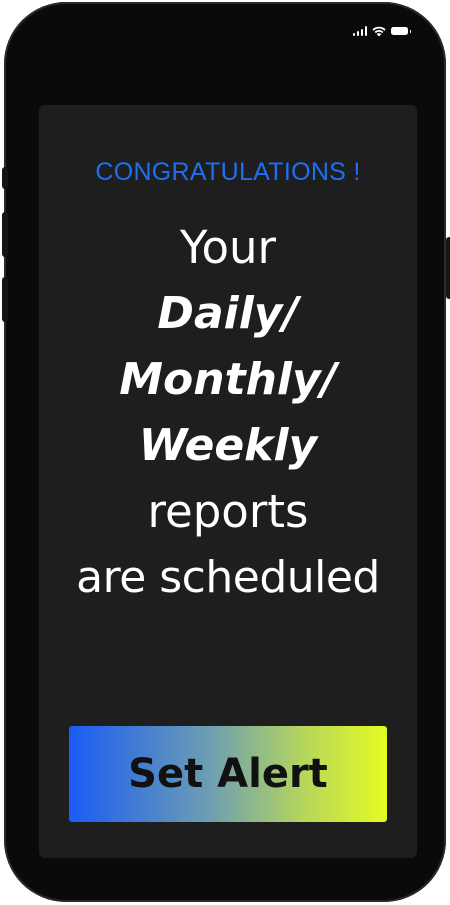 This screenshot has height=905, width=450. Describe the element at coordinates (5, 299) in the screenshot. I see `volume-down-button` at that location.